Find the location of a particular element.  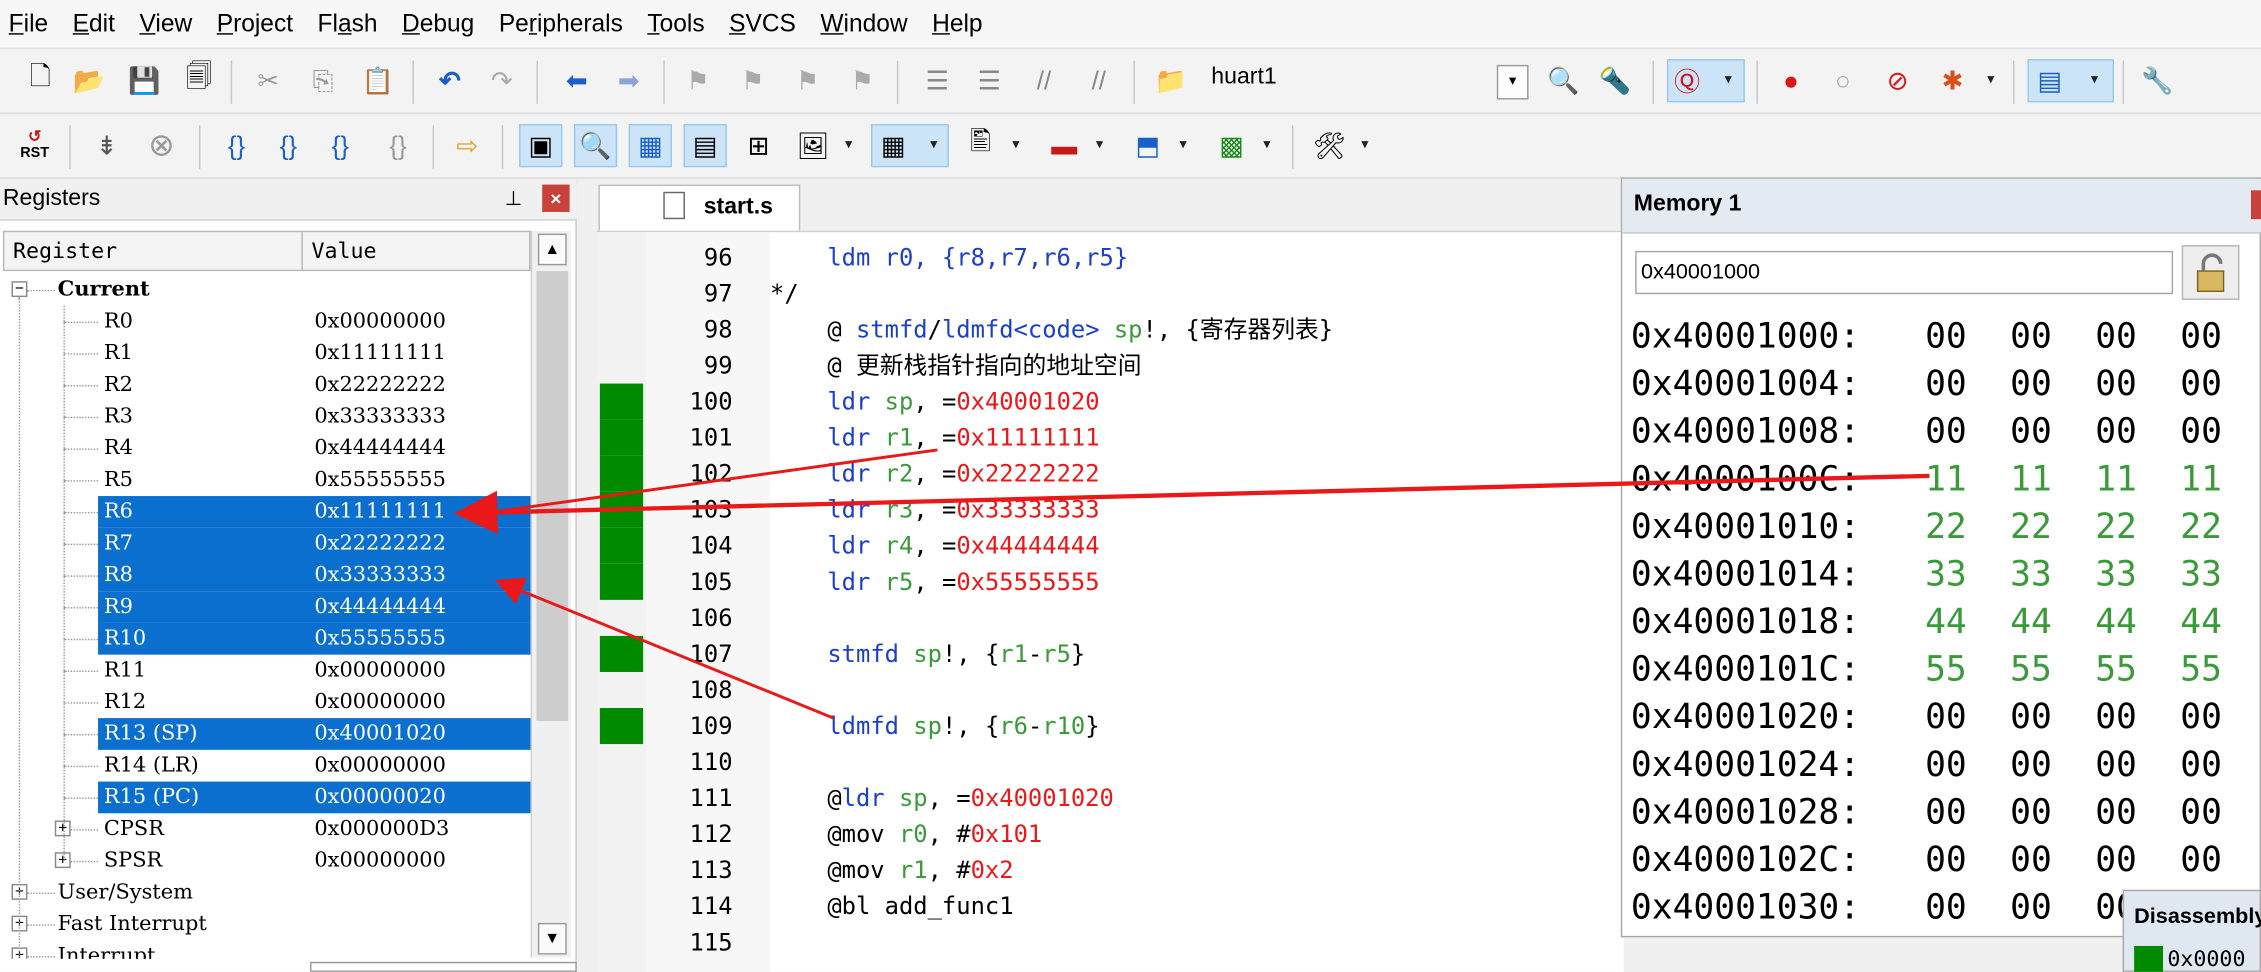

memory-row: 0x40001010: 22 22 22 22 is located at coordinates (1941, 527).